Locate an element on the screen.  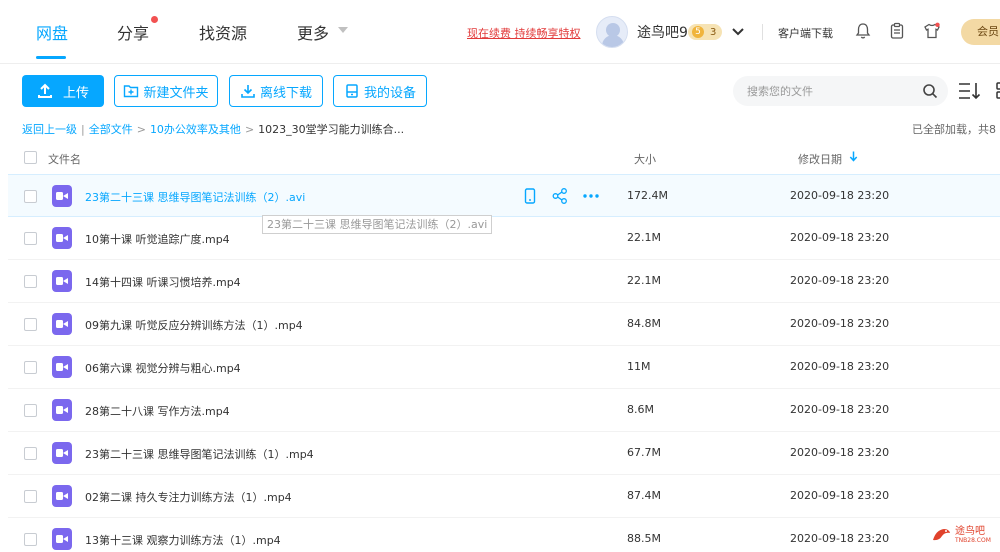
header-file-name: 文件名 is located at coordinates (64, 159).